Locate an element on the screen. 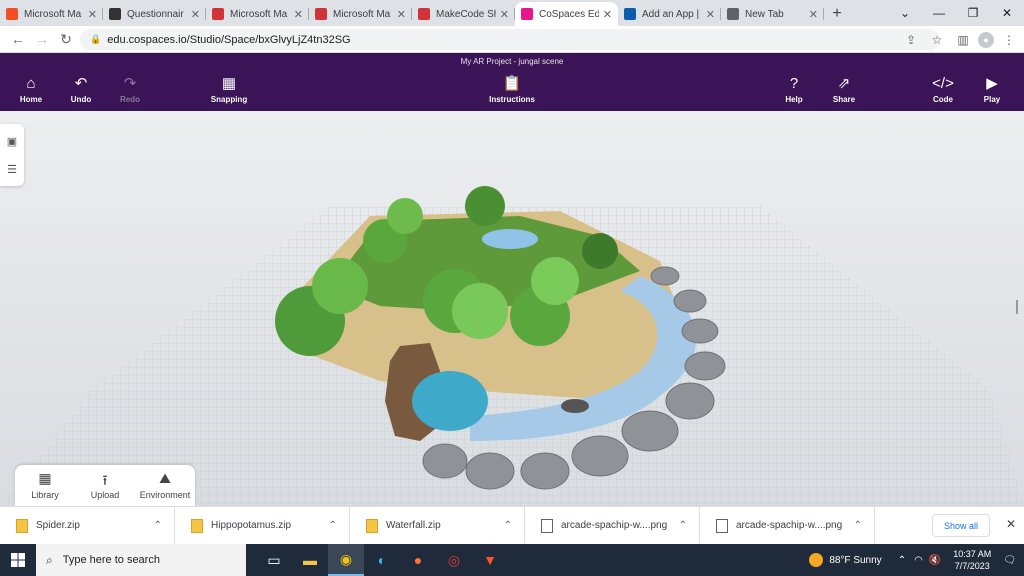  clipboard-icon: 📋 is located at coordinates (512, 83).